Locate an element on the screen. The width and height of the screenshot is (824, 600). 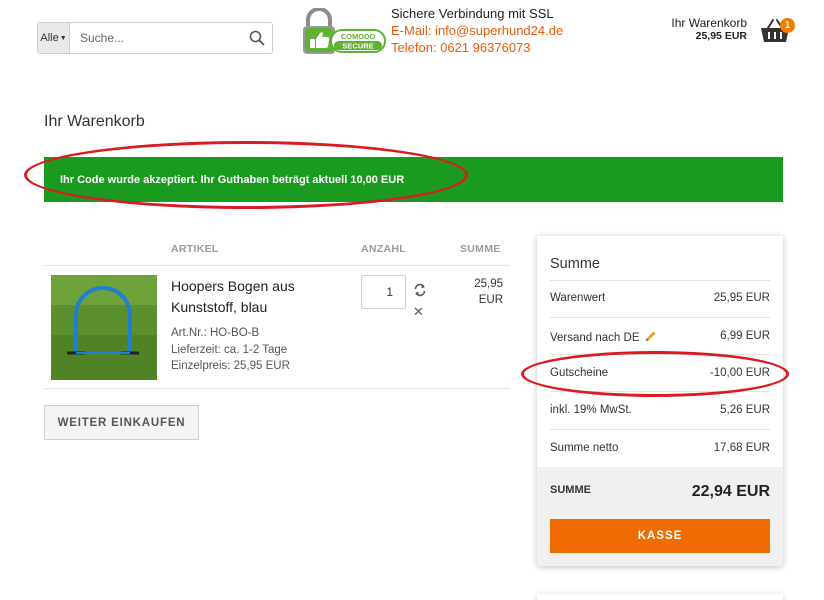
summary-row-value: 17,68 EUR is located at coordinates (741, 448).